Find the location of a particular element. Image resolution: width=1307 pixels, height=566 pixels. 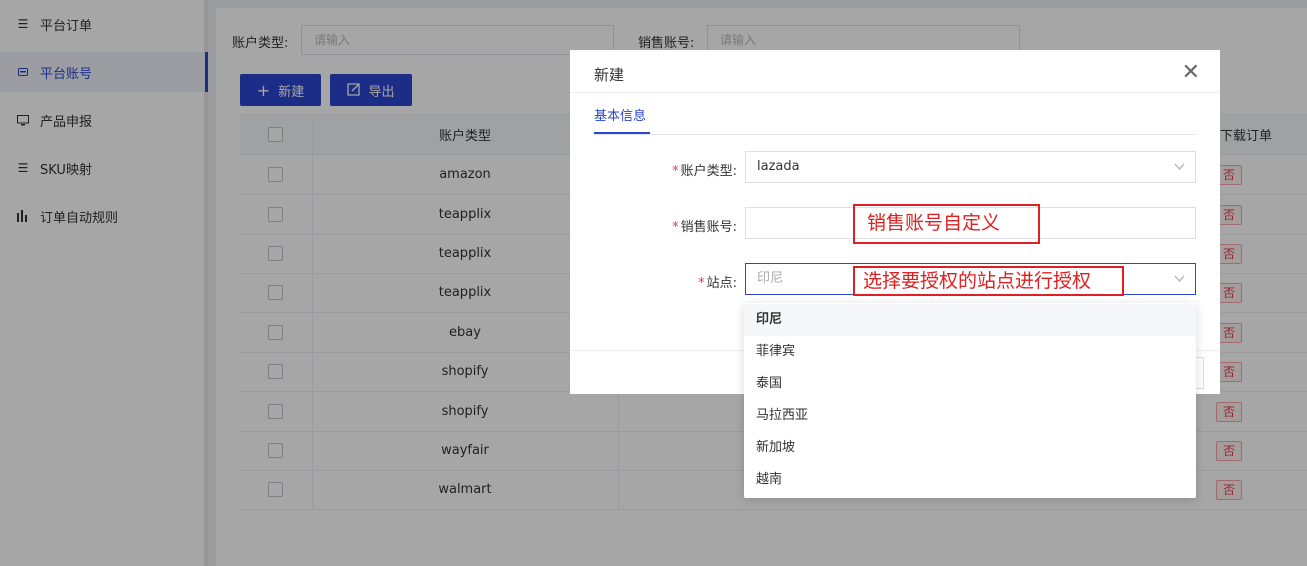

sales-account-label-text: 销售账号: is located at coordinates (708, 227).